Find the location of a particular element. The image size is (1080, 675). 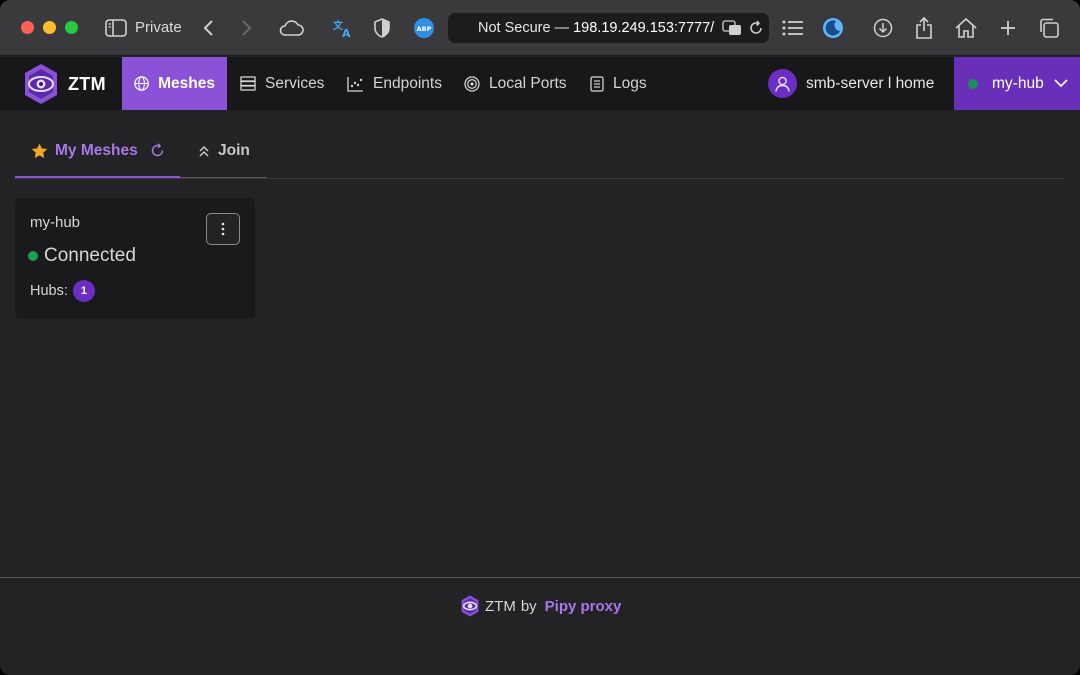

security-label: Not Secure is located at coordinates (514, 28).